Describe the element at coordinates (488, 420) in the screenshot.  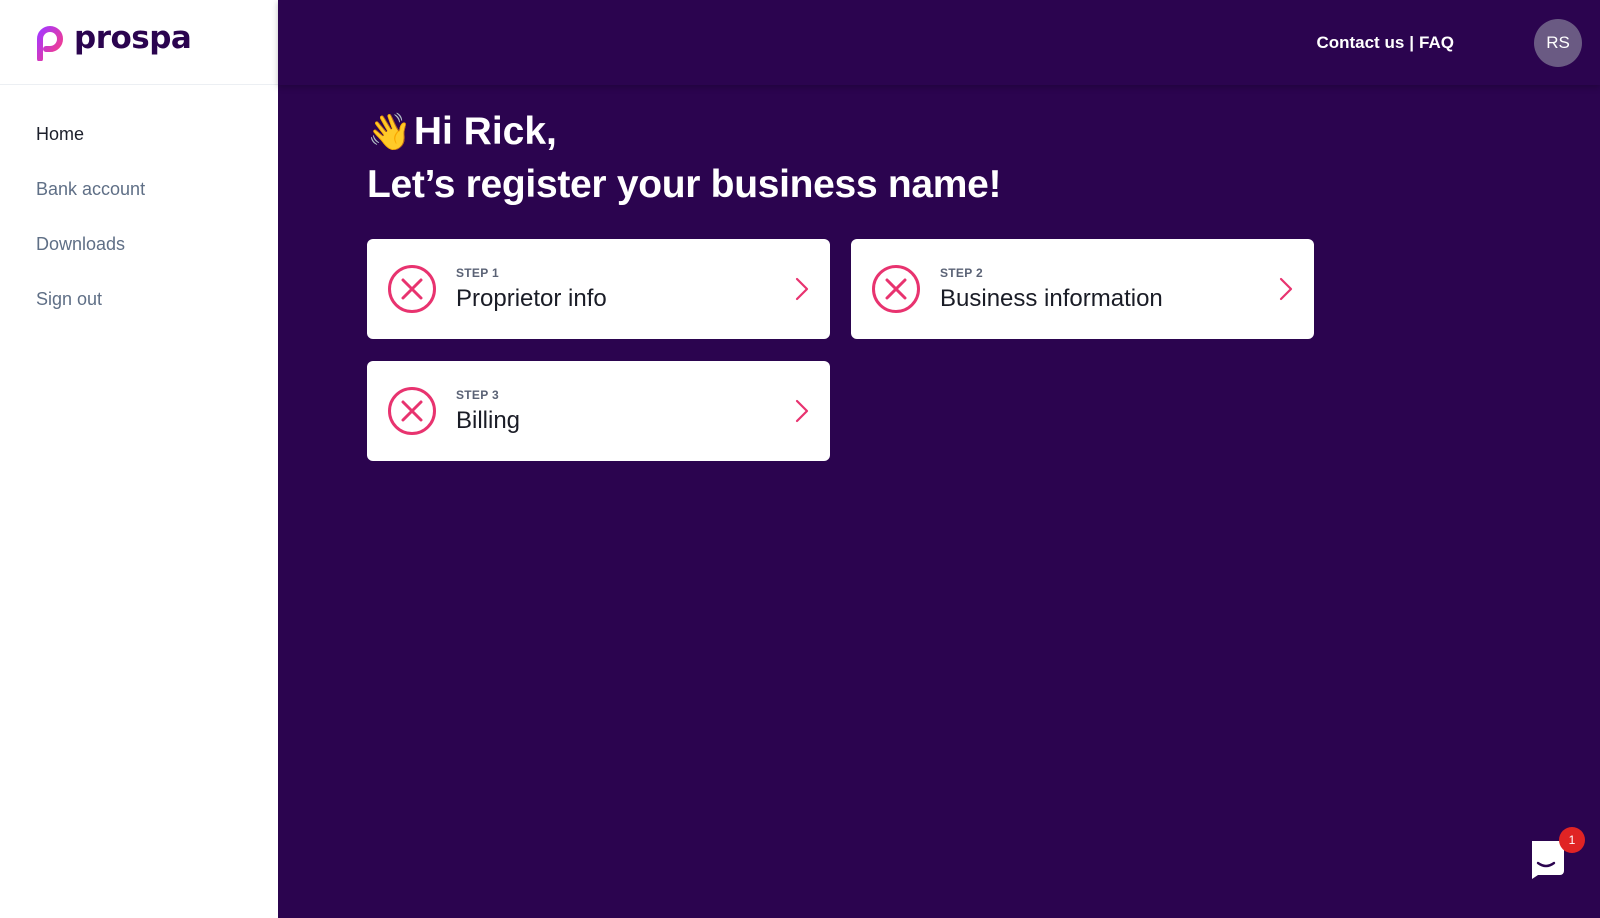
I see `step-title: Billing` at that location.